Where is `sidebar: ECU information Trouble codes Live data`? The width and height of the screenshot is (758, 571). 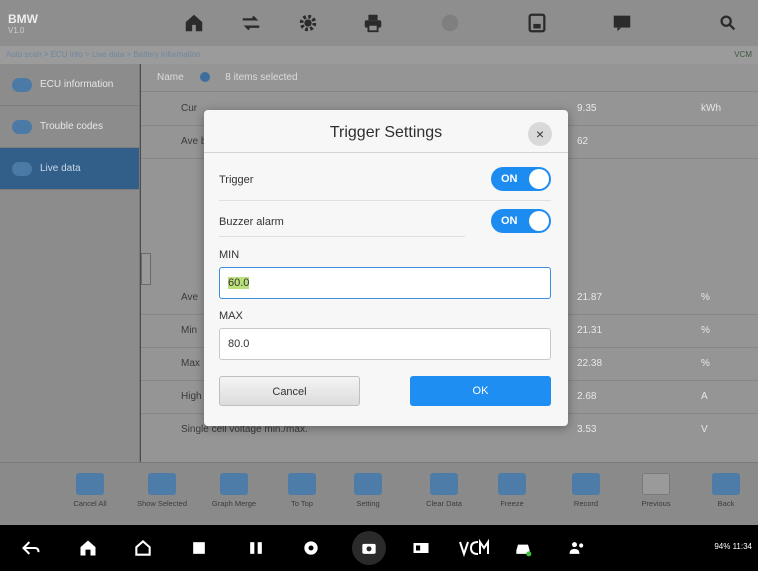
sidebar: ECU information Trouble codes Live data is located at coordinates (70, 263).